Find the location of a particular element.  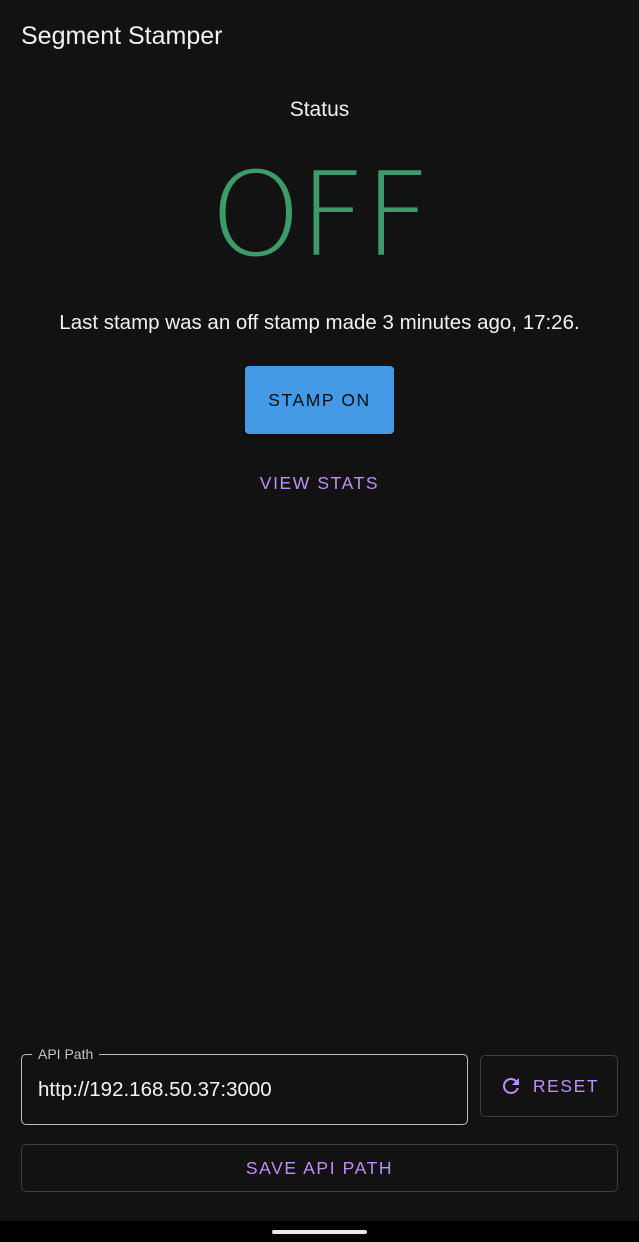

refresh-icon is located at coordinates (511, 1086).